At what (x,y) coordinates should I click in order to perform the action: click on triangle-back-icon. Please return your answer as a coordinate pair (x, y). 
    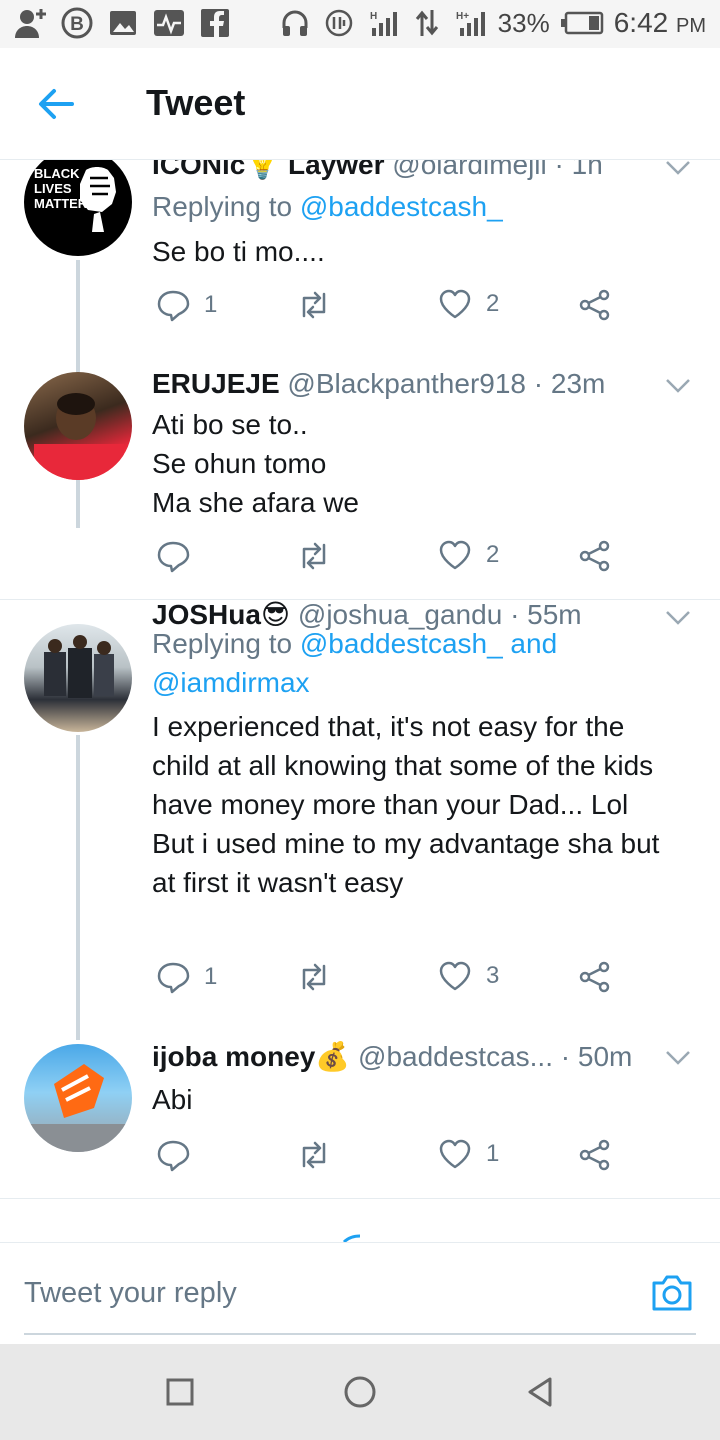
    Looking at the image, I should click on (540, 1392).